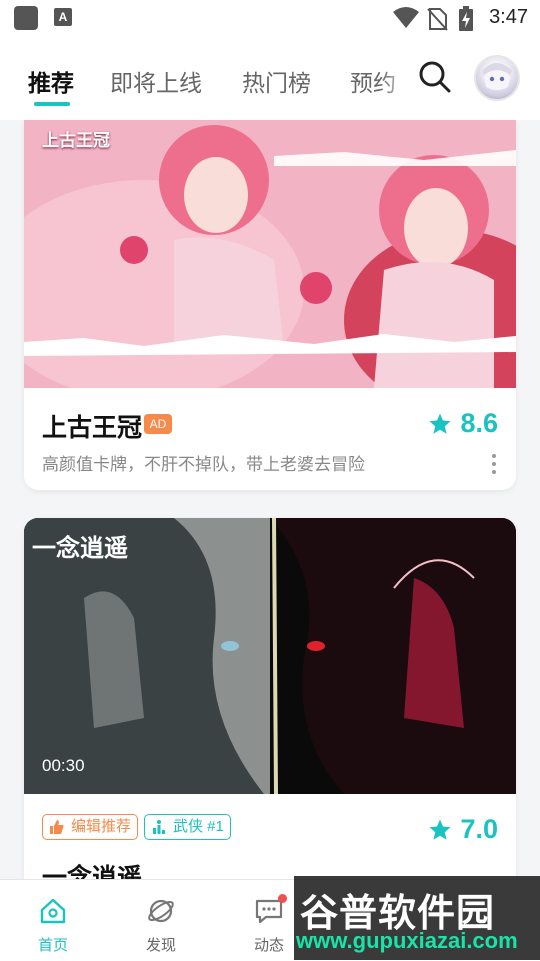 Image resolution: width=540 pixels, height=961 pixels. I want to click on home-icon, so click(53, 911).